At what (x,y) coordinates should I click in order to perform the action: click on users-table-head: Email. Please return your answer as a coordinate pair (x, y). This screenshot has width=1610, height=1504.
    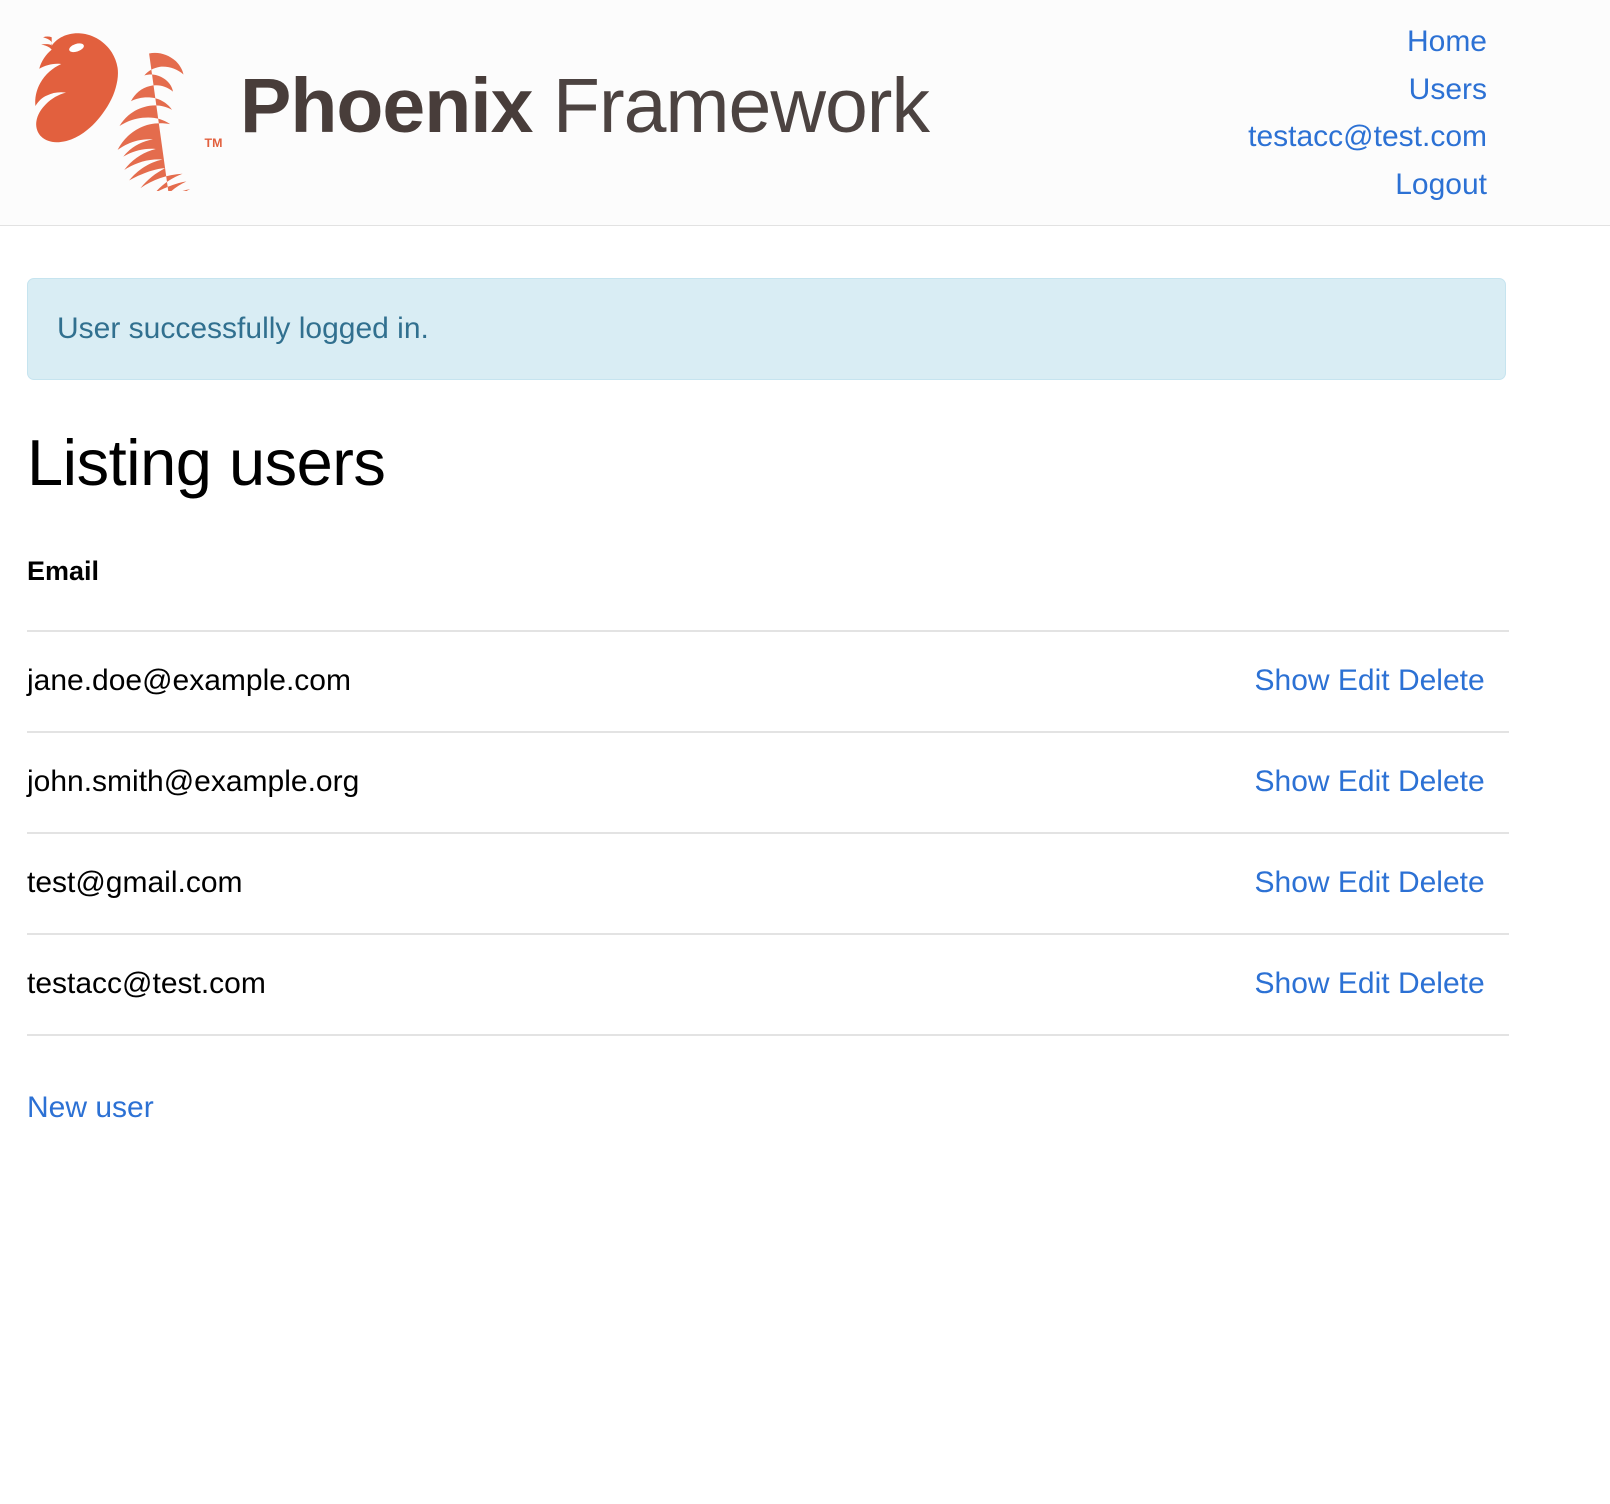
    Looking at the image, I should click on (768, 593).